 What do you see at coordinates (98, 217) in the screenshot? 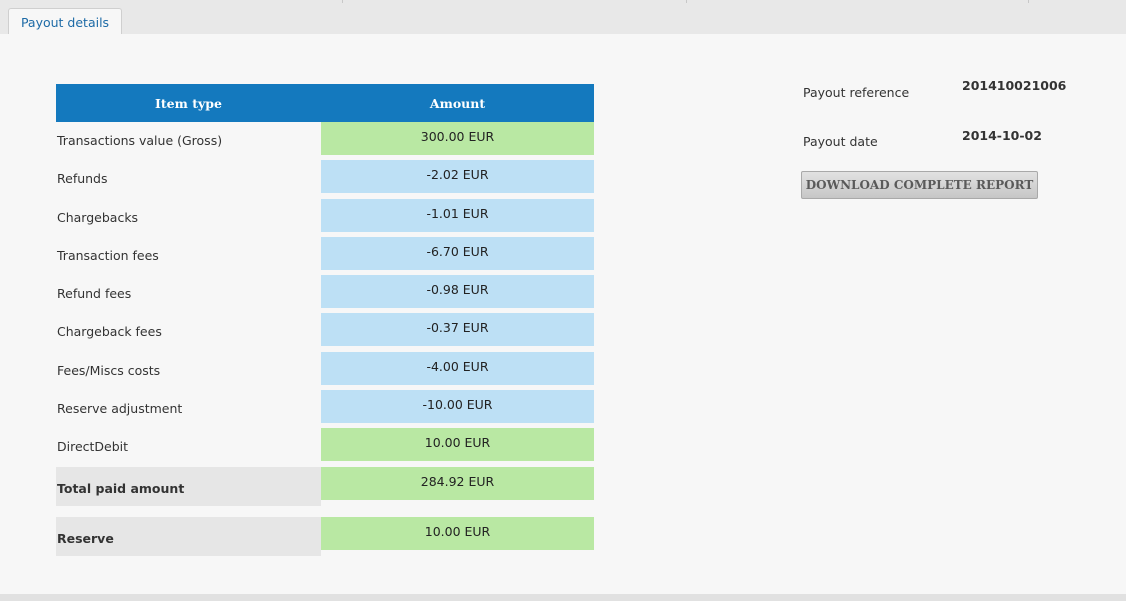
I see `item-type-cell: Chargebacks` at bounding box center [98, 217].